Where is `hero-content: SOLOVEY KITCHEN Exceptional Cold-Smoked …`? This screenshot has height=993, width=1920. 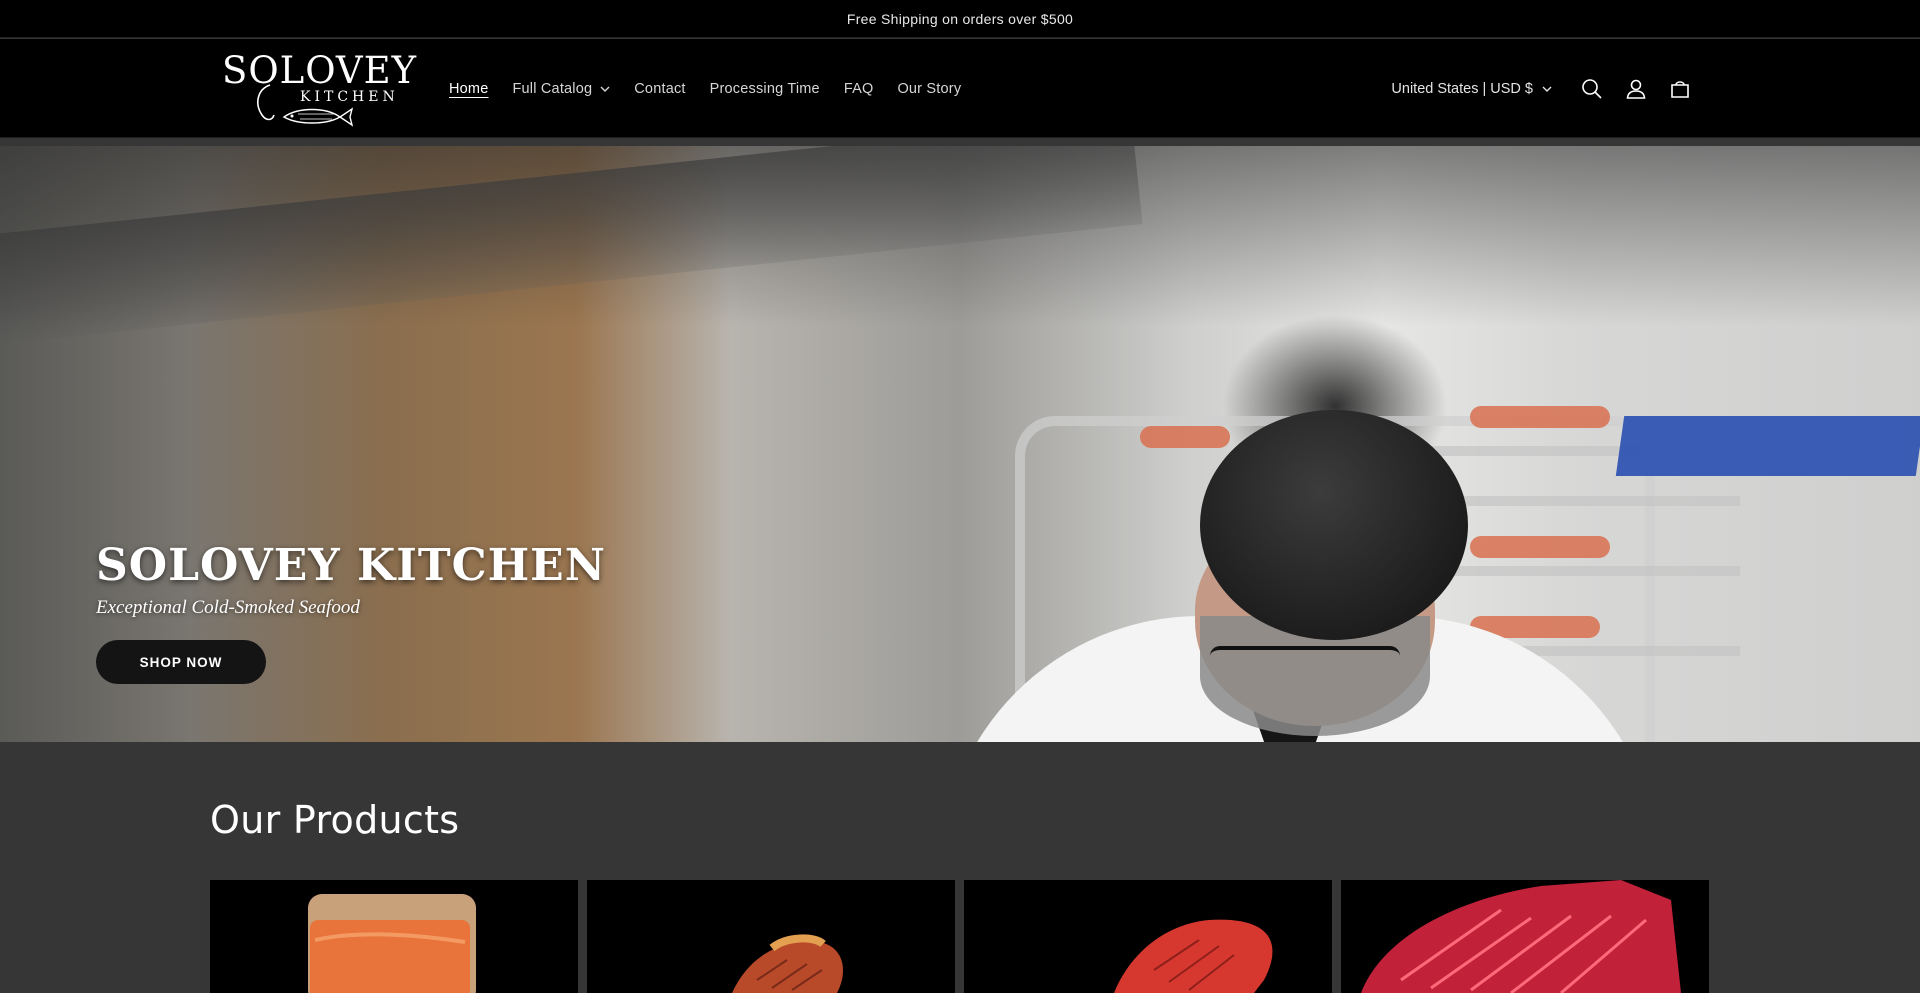
hero-content: SOLOVEY KITCHEN Exceptional Cold-Smoked … is located at coordinates (351, 612).